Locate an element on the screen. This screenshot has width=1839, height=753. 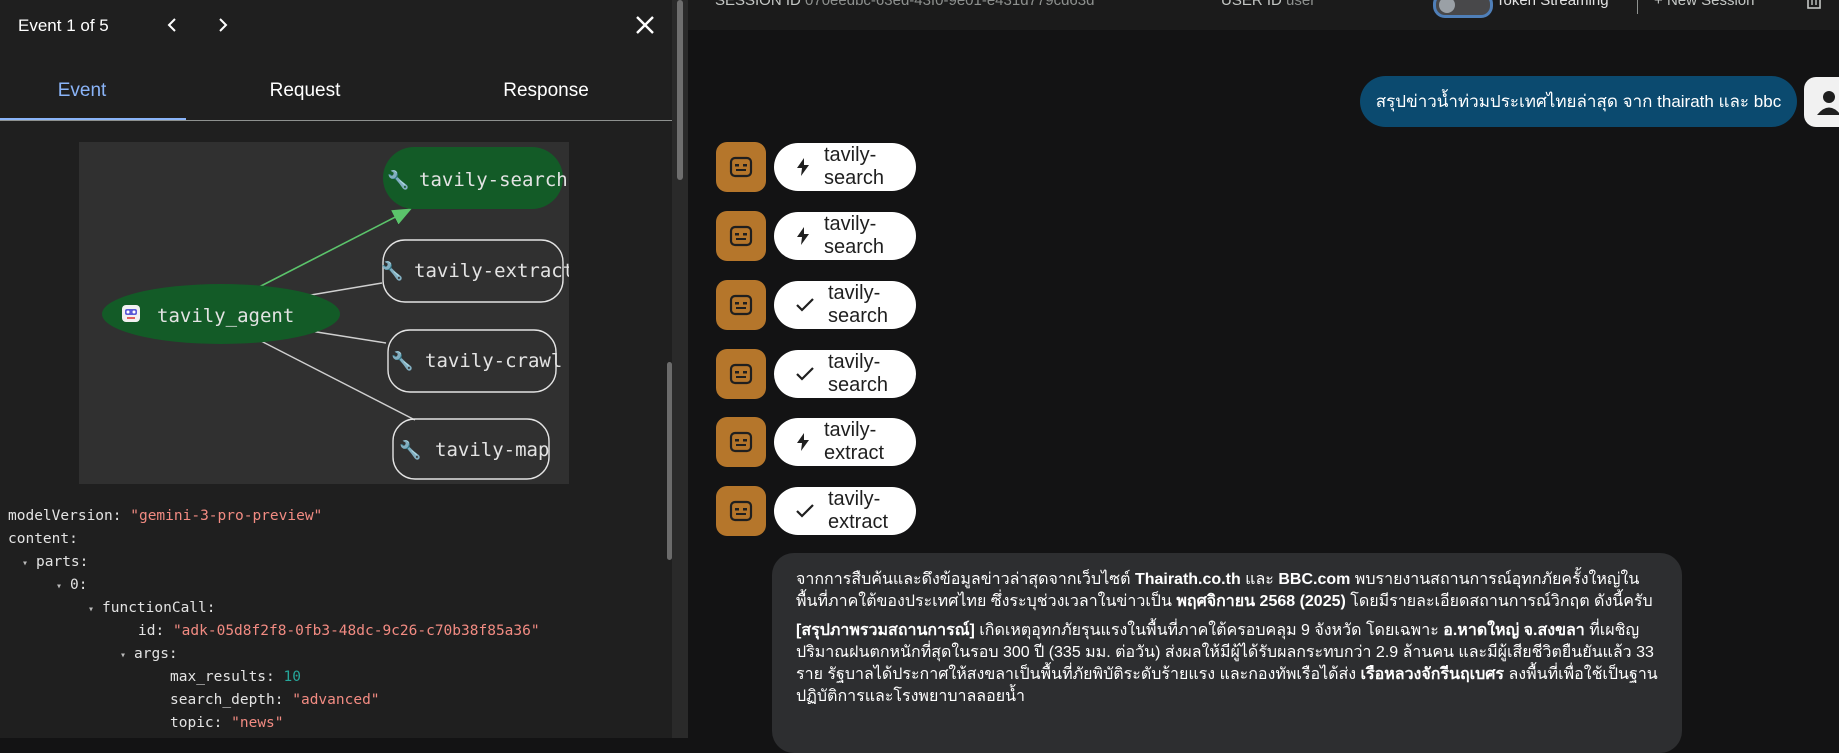
previous-event-button is located at coordinates (173, 25).